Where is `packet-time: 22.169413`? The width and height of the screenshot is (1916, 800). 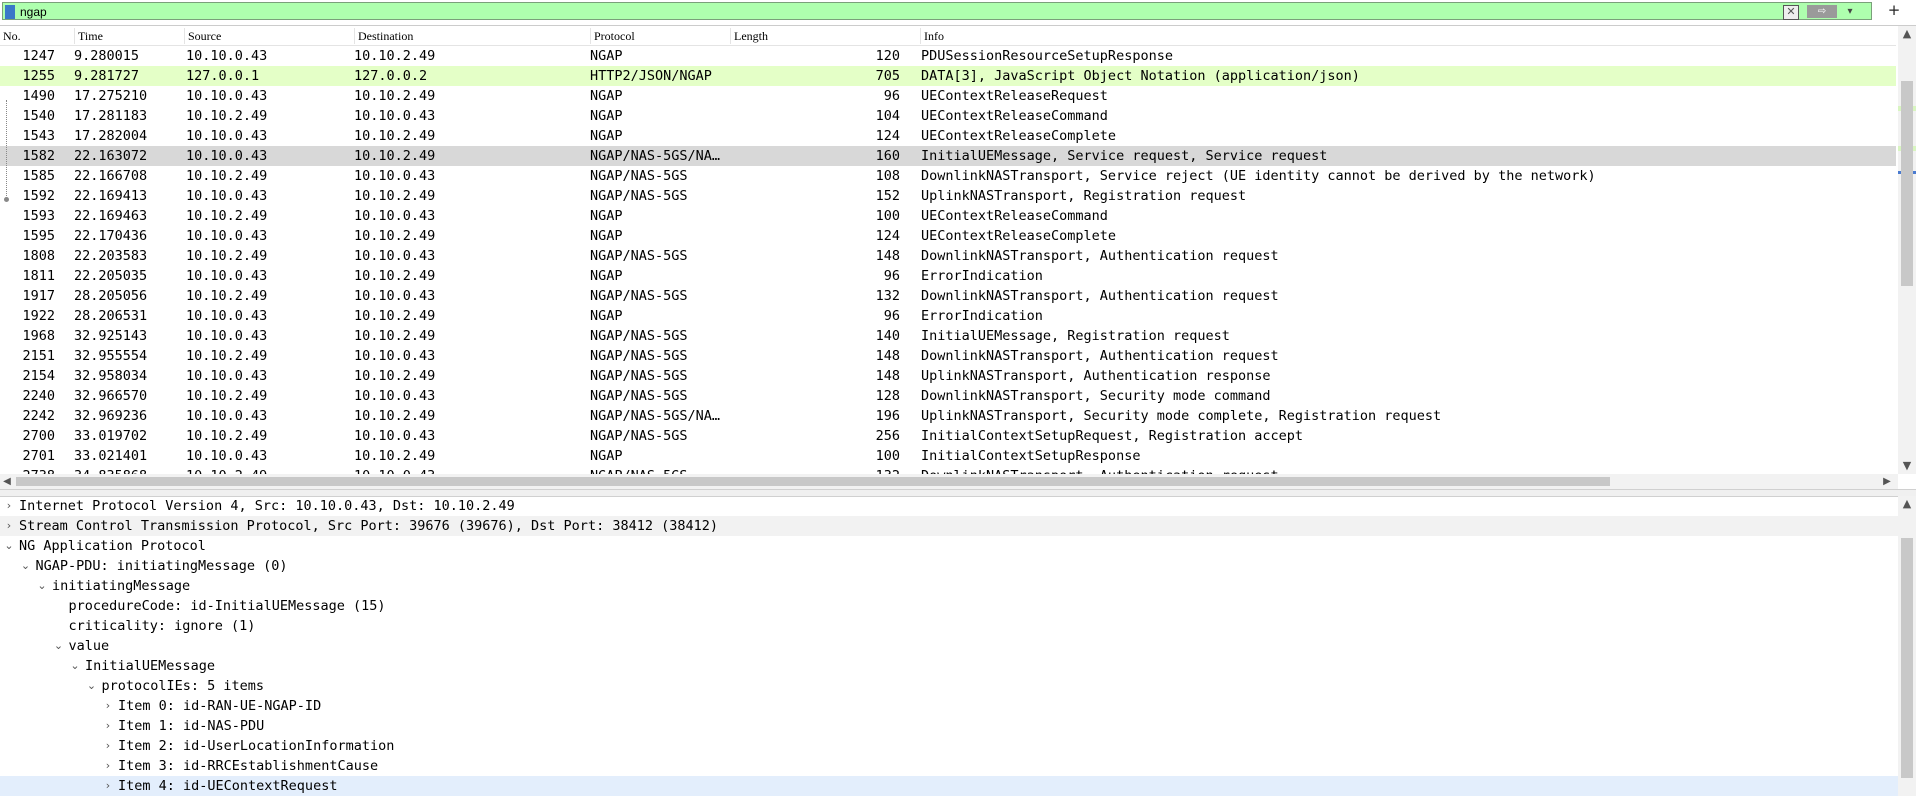
packet-time: 22.169413 is located at coordinates (111, 196).